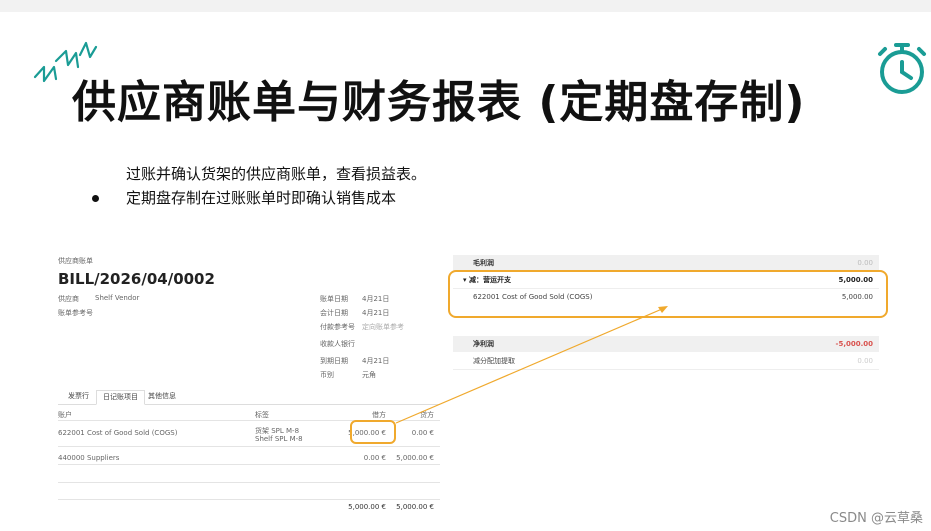 This screenshot has width=931, height=531. I want to click on connector-arrow, so click(531, 365).